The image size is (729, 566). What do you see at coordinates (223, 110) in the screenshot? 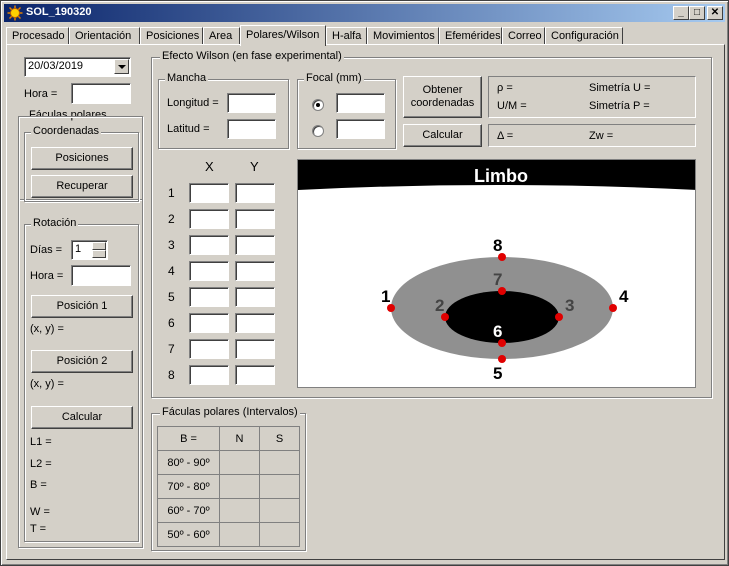
I see `mancha-group: Mancha Longitud = Latitud =` at bounding box center [223, 110].